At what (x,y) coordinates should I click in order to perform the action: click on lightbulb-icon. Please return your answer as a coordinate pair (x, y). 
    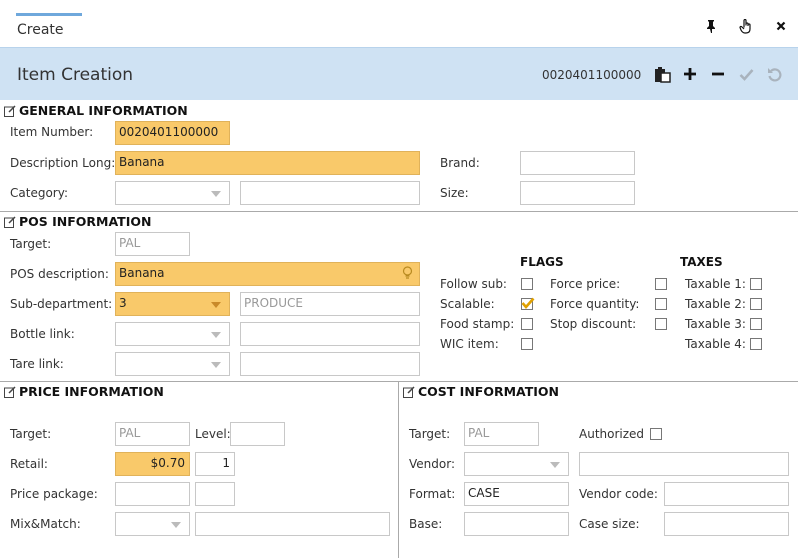
    Looking at the image, I should click on (407, 274).